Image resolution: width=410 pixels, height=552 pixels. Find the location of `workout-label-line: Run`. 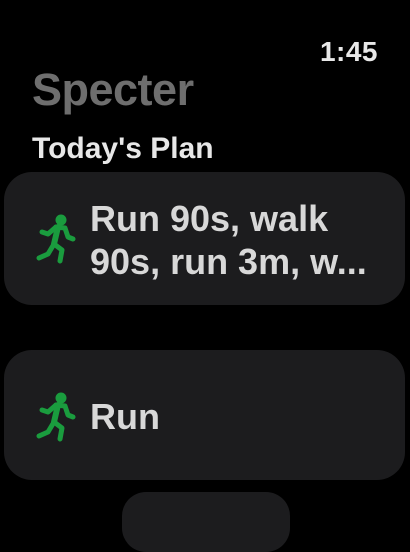

workout-label-line: Run is located at coordinates (125, 416).